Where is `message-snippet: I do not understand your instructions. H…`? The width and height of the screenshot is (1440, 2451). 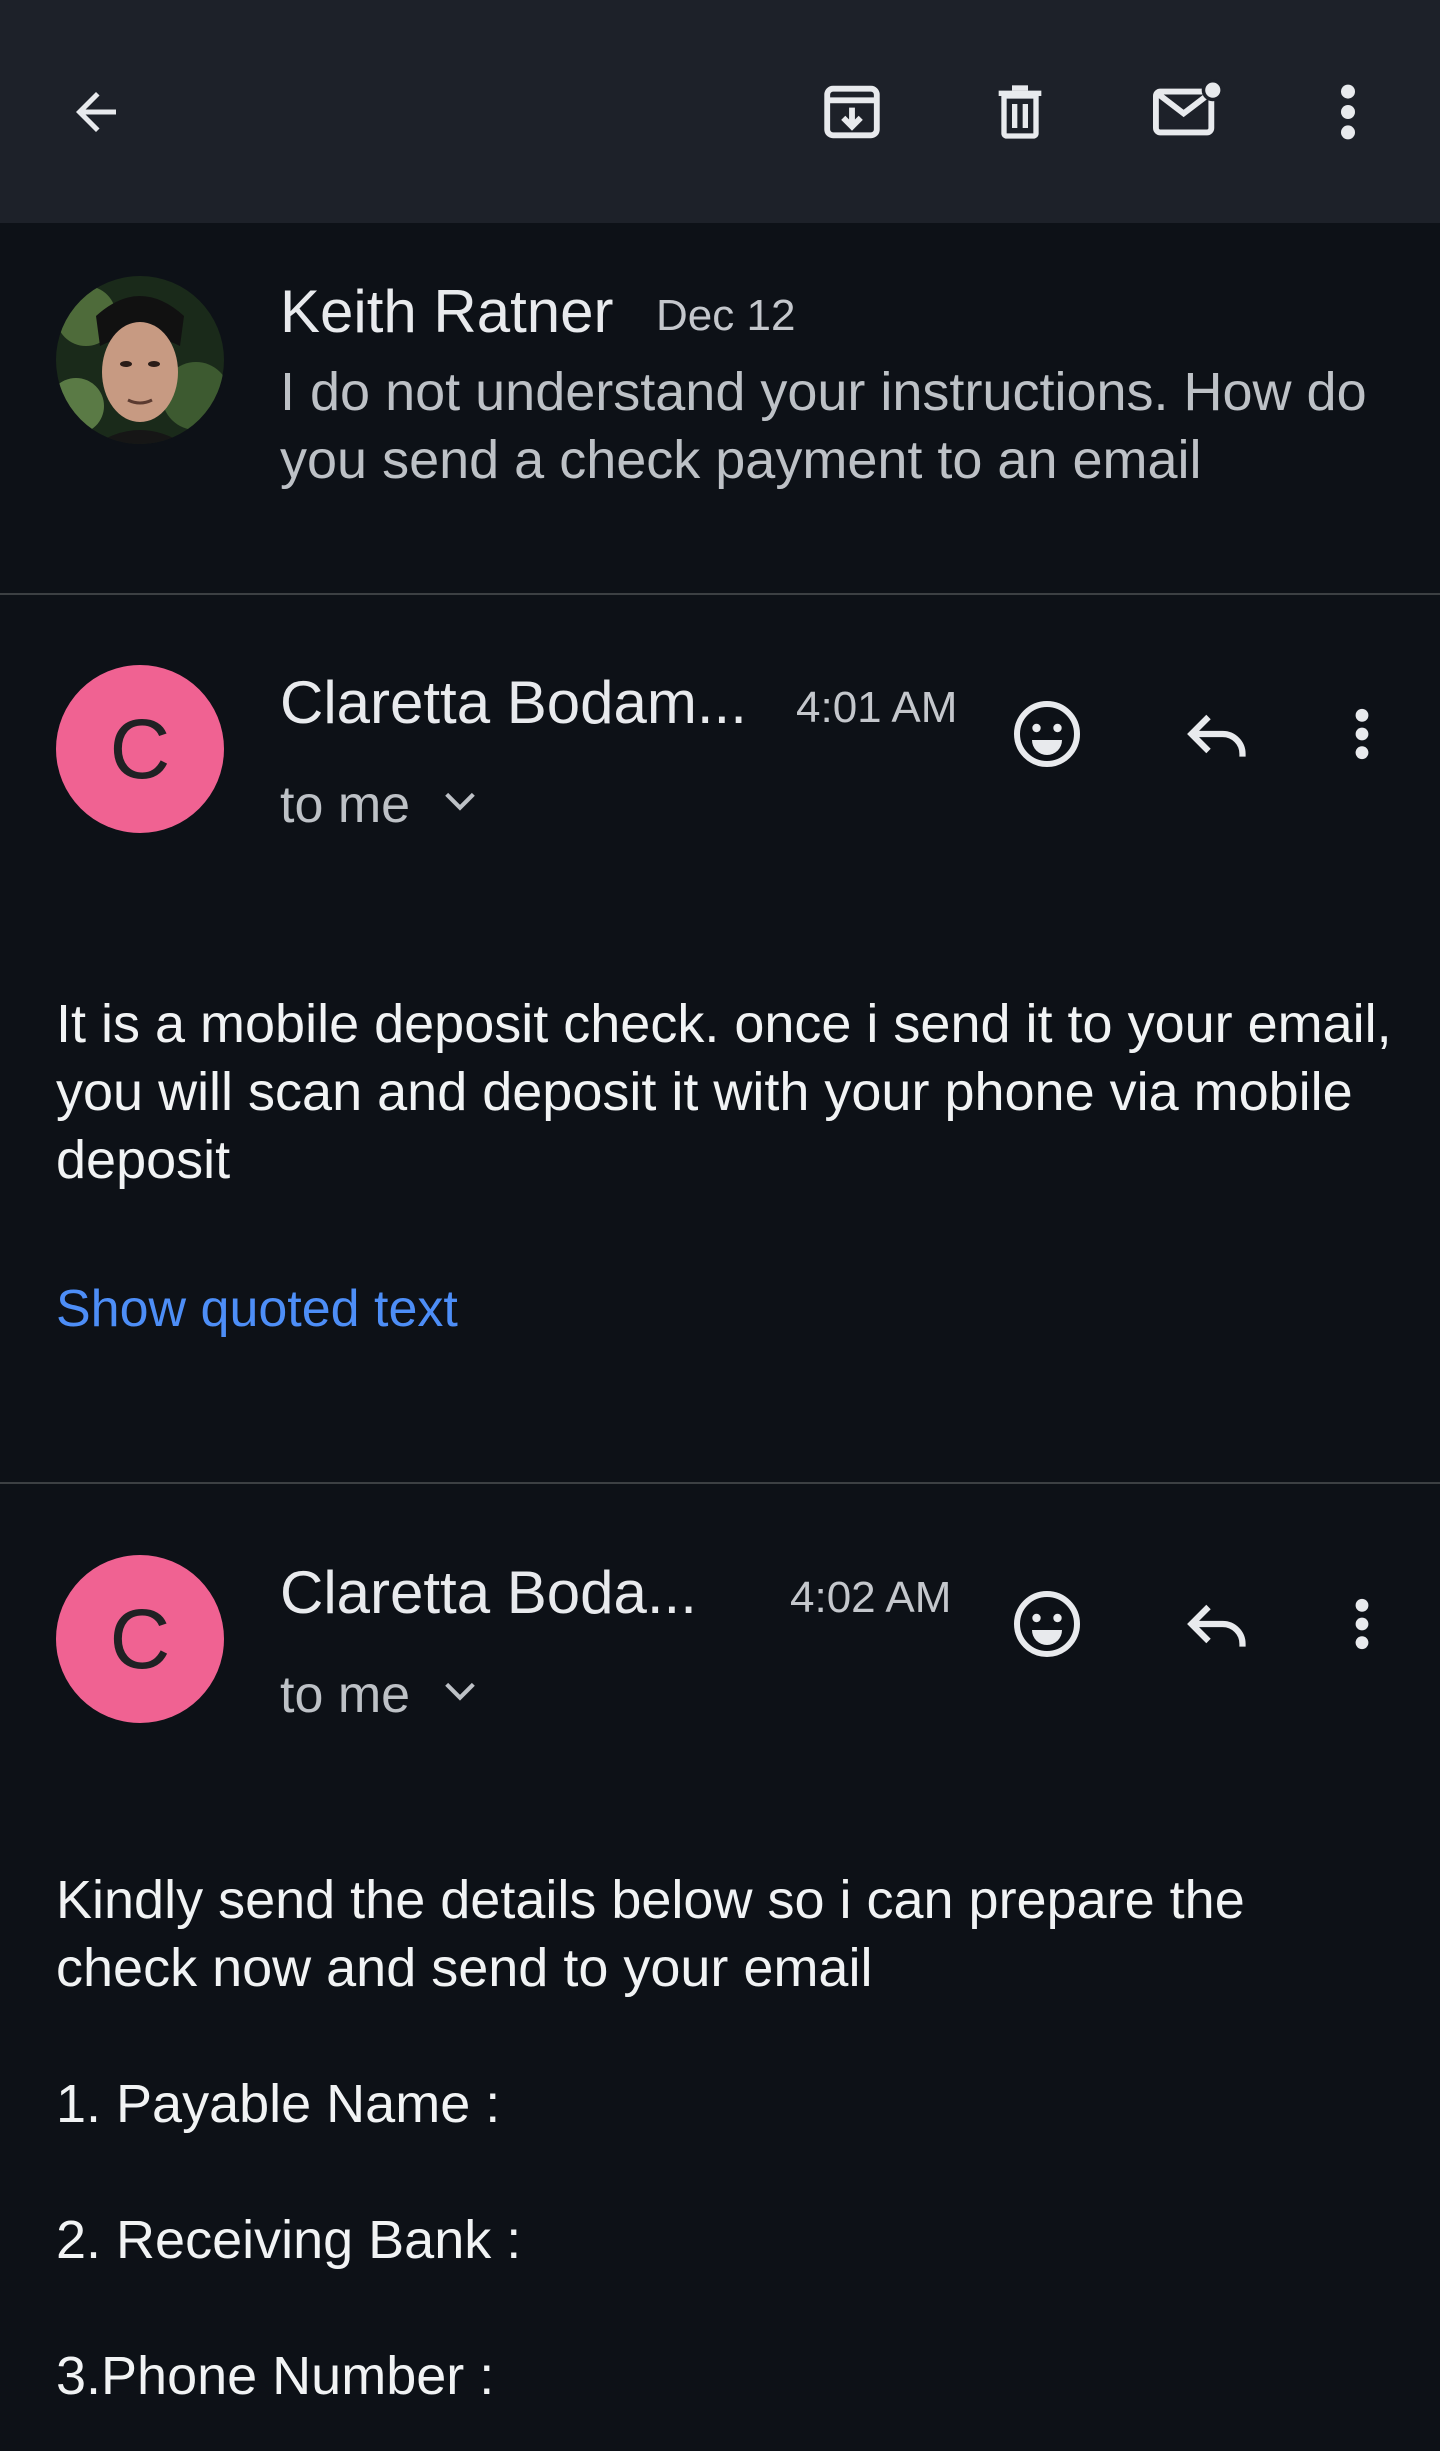
message-snippet: I do not understand your instructions. H… is located at coordinates (823, 426).